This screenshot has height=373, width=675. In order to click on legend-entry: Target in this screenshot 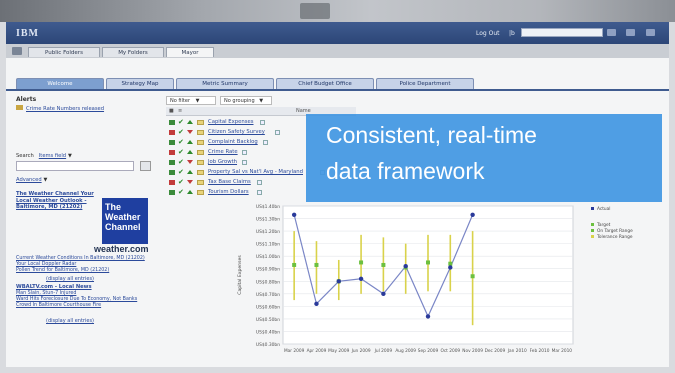, I will do `click(603, 225)`.